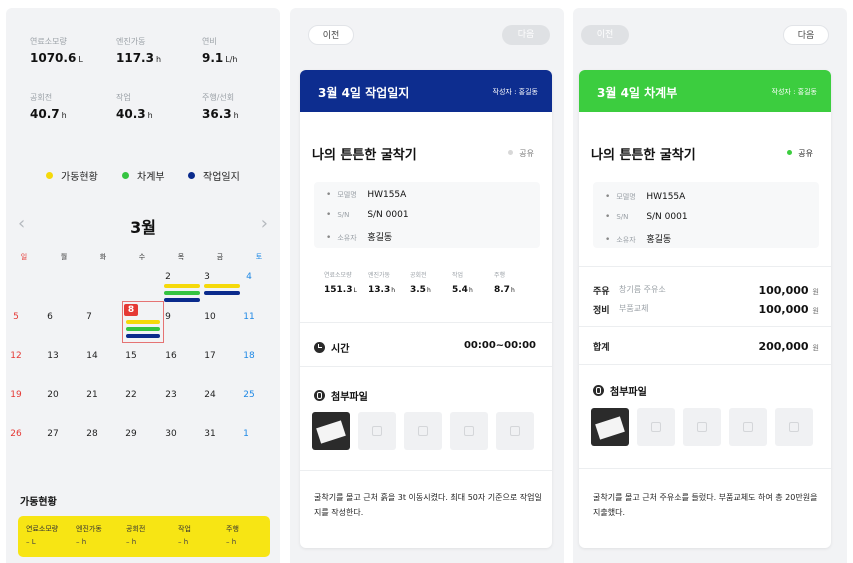 This screenshot has height=563, width=853. I want to click on info-value: S/N 0001, so click(667, 217).